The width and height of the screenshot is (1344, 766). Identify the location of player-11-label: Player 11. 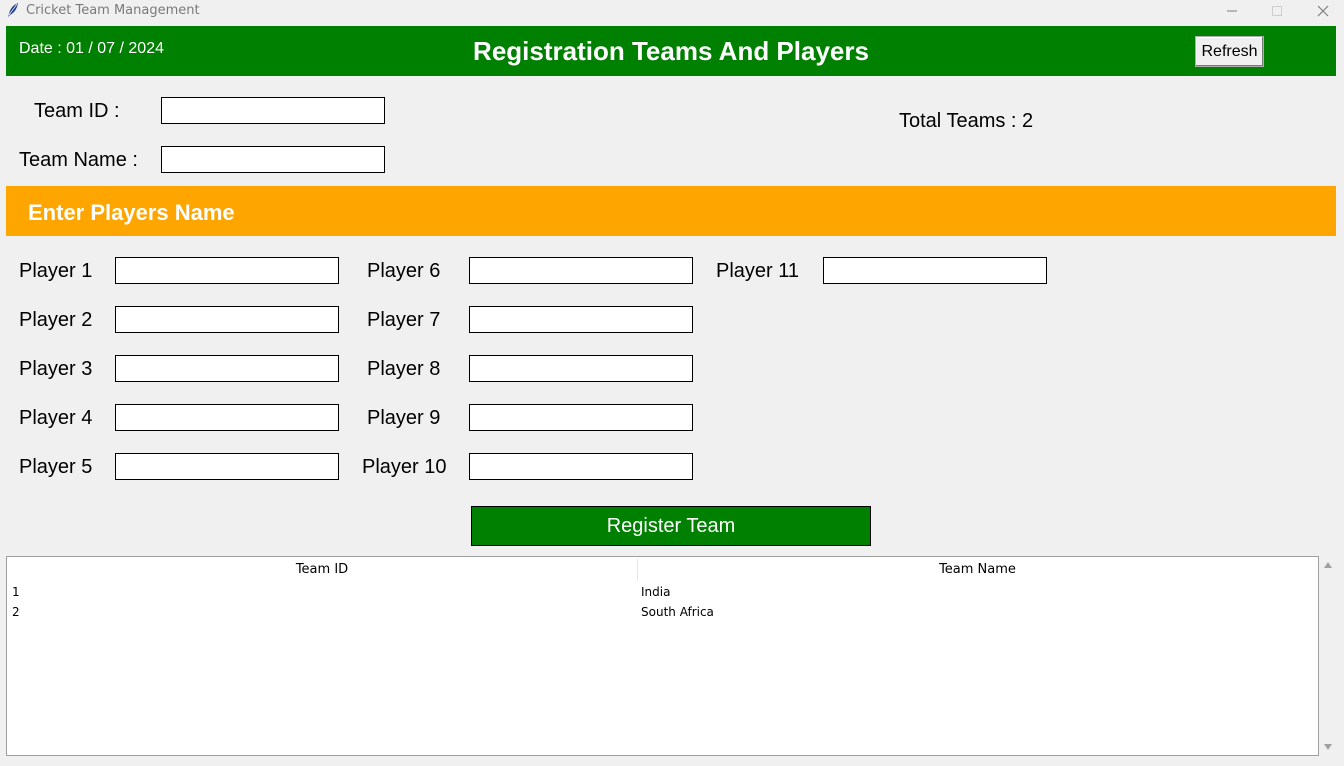
(758, 271).